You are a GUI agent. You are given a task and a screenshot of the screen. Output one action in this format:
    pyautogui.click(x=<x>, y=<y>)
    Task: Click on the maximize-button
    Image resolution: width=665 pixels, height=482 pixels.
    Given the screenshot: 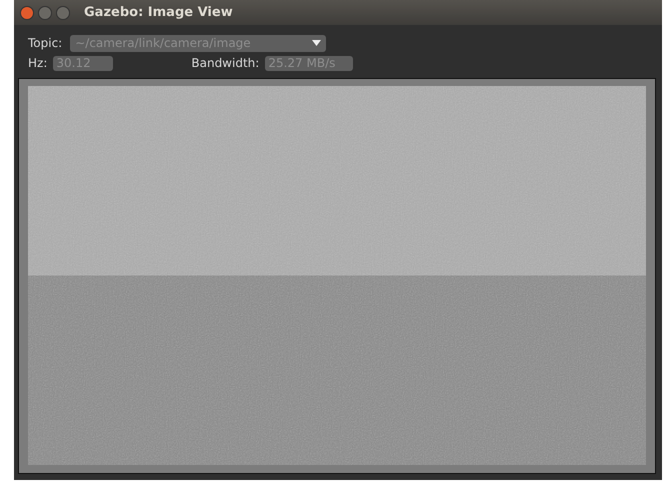 What is the action you would take?
    pyautogui.click(x=63, y=13)
    